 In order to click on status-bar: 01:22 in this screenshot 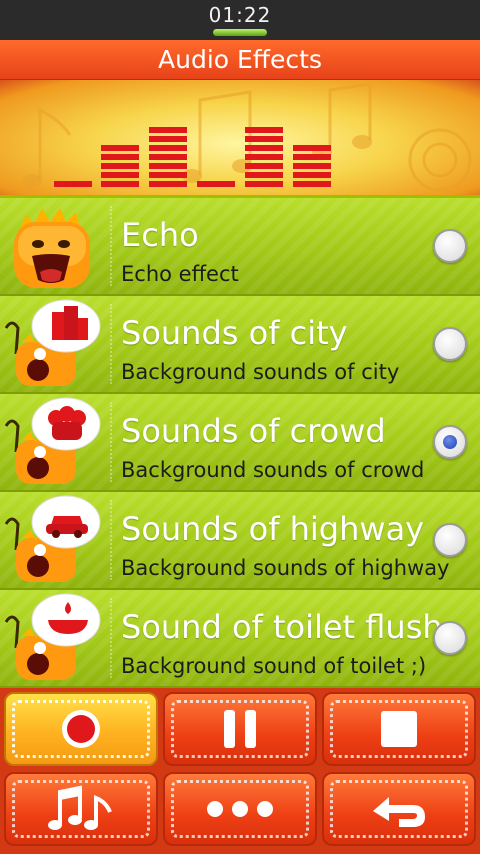, I will do `click(240, 20)`.